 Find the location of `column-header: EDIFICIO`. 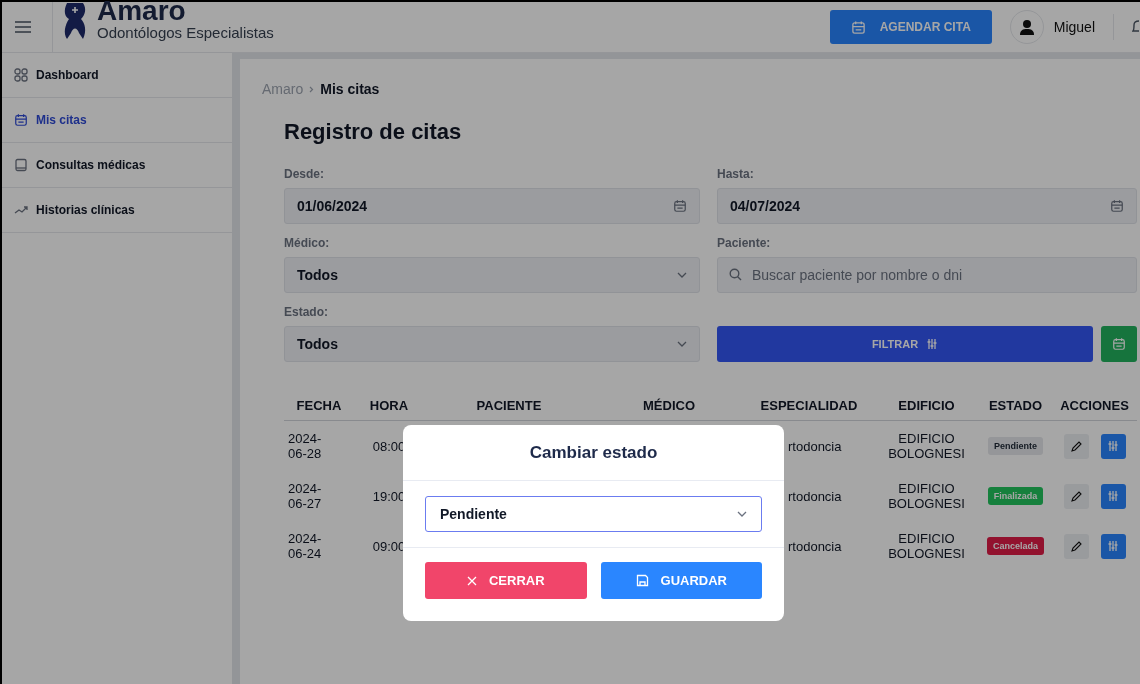

column-header: EDIFICIO is located at coordinates (926, 405).